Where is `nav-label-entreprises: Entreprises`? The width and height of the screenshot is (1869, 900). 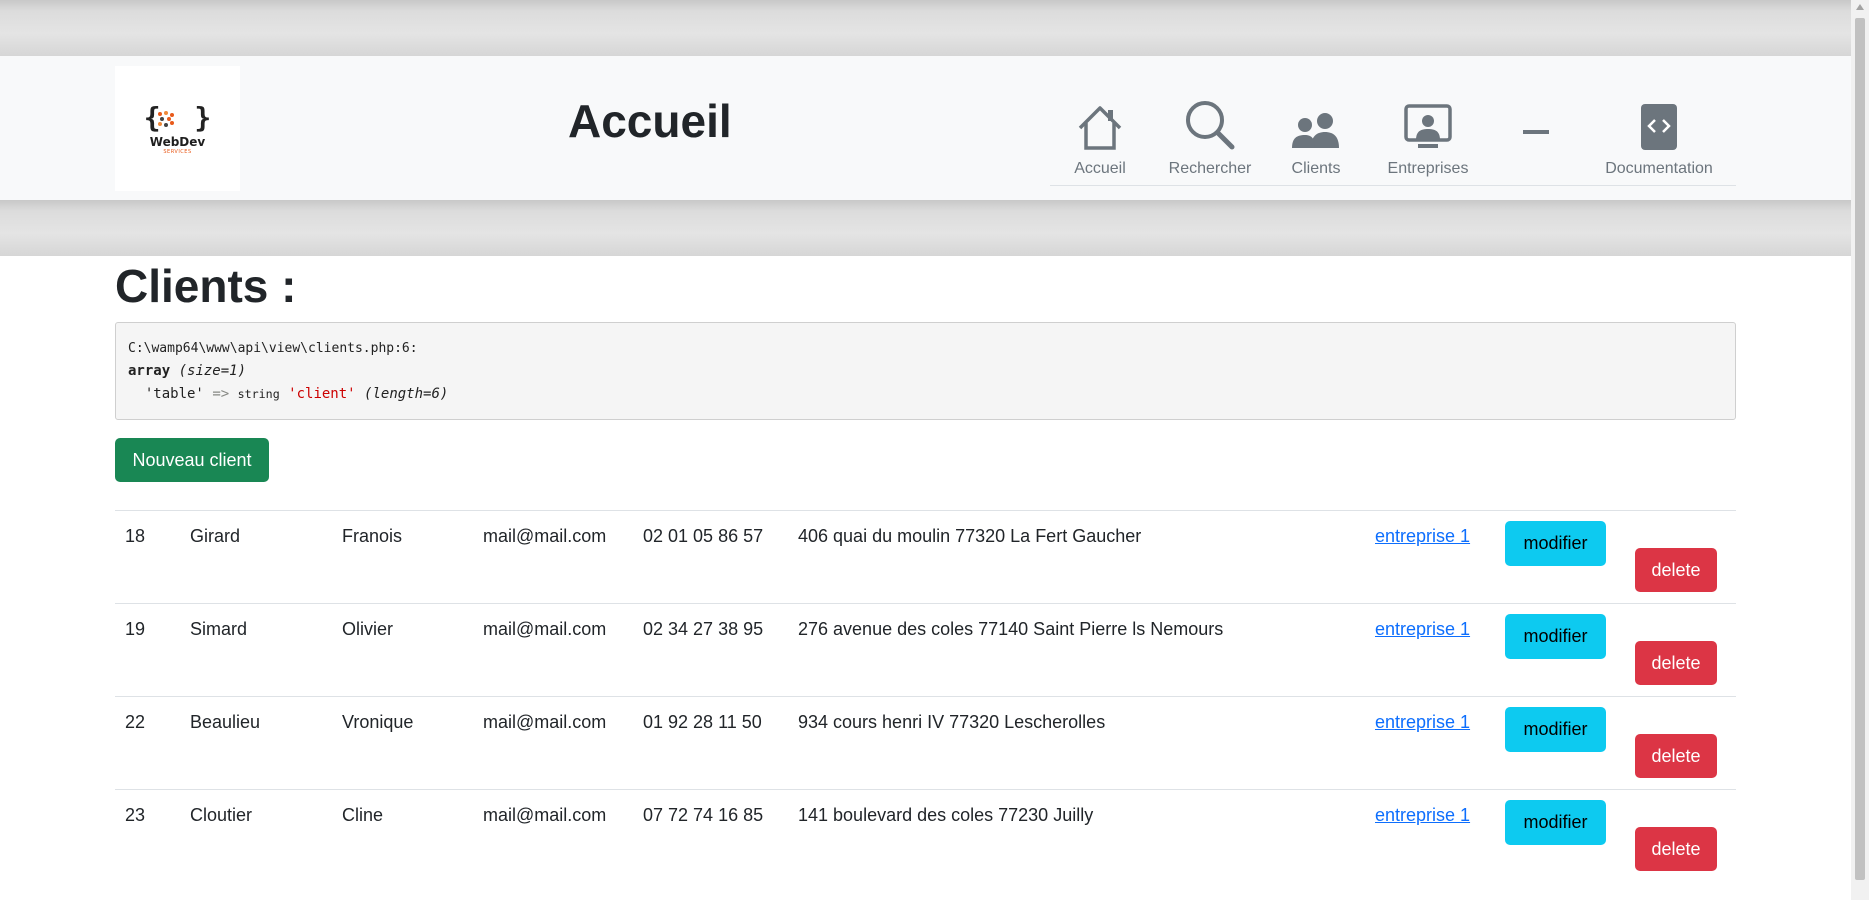
nav-label-entreprises: Entreprises is located at coordinates (1428, 168).